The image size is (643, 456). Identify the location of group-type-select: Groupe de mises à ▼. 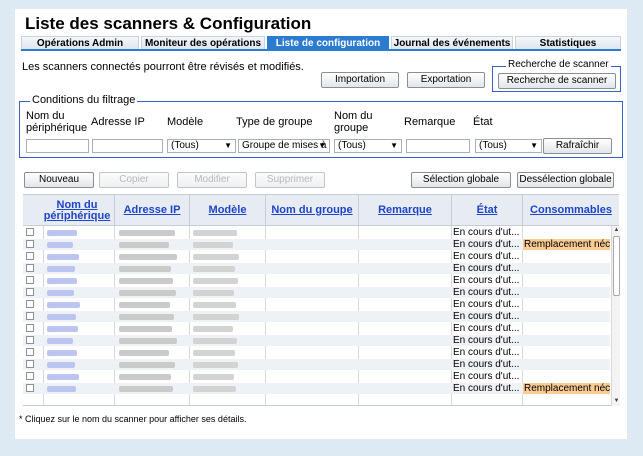
(284, 146).